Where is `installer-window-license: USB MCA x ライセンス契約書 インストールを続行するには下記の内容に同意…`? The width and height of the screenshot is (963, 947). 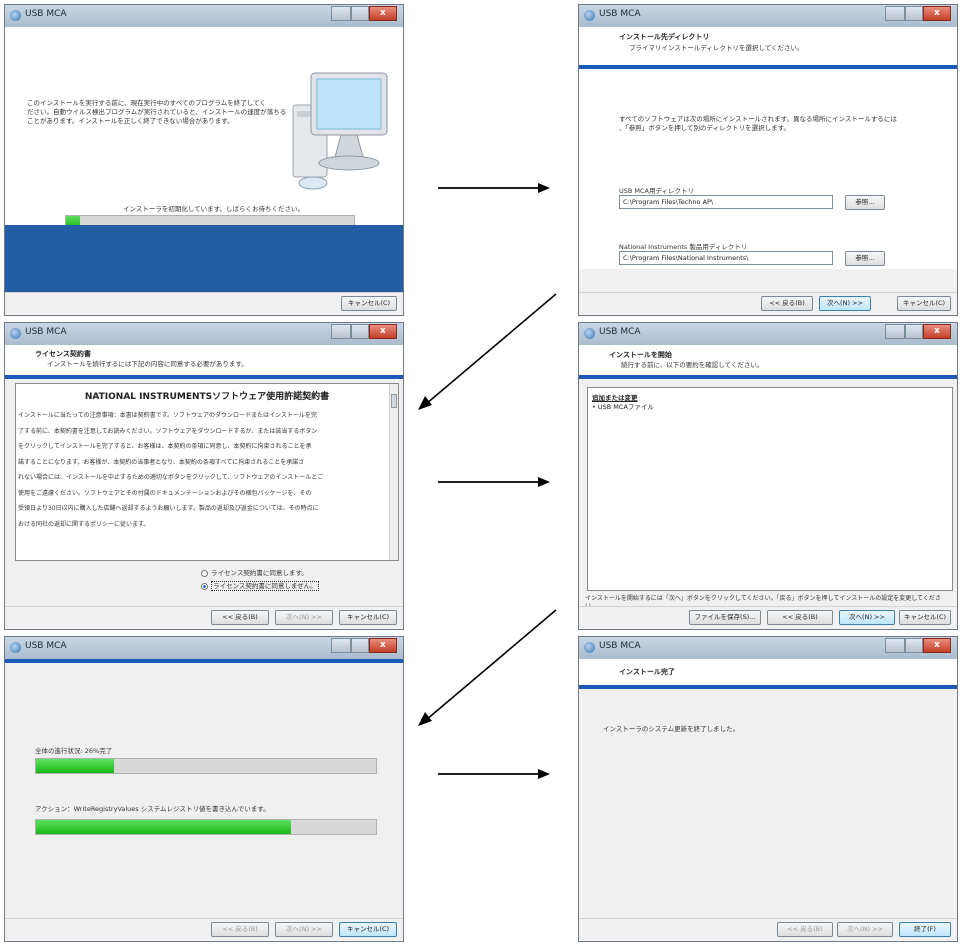
installer-window-license: USB MCA x ライセンス契約書 インストールを続行するには下記の内容に同意… is located at coordinates (204, 476).